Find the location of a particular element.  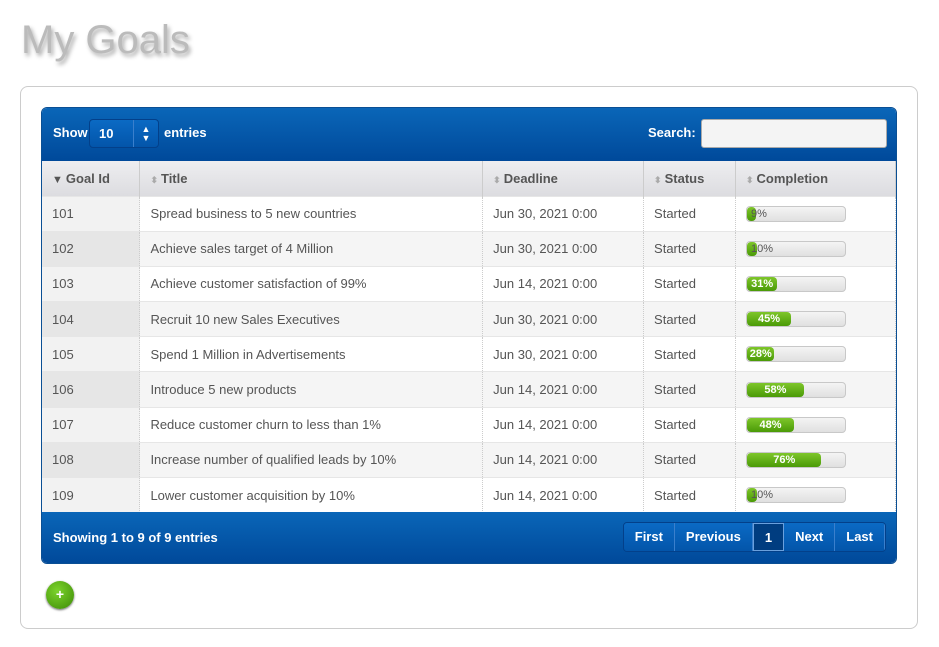

progress-label: 58% is located at coordinates (775, 389).